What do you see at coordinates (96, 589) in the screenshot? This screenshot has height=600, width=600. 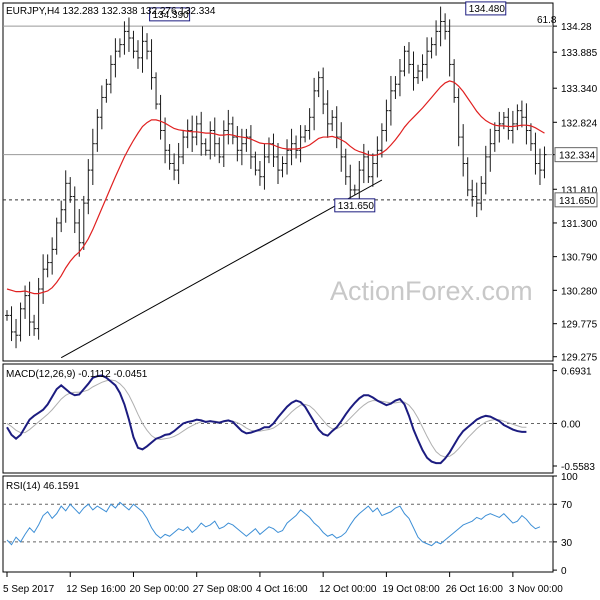 I see `x-axis-tick-label: 12 Sep 16:00` at bounding box center [96, 589].